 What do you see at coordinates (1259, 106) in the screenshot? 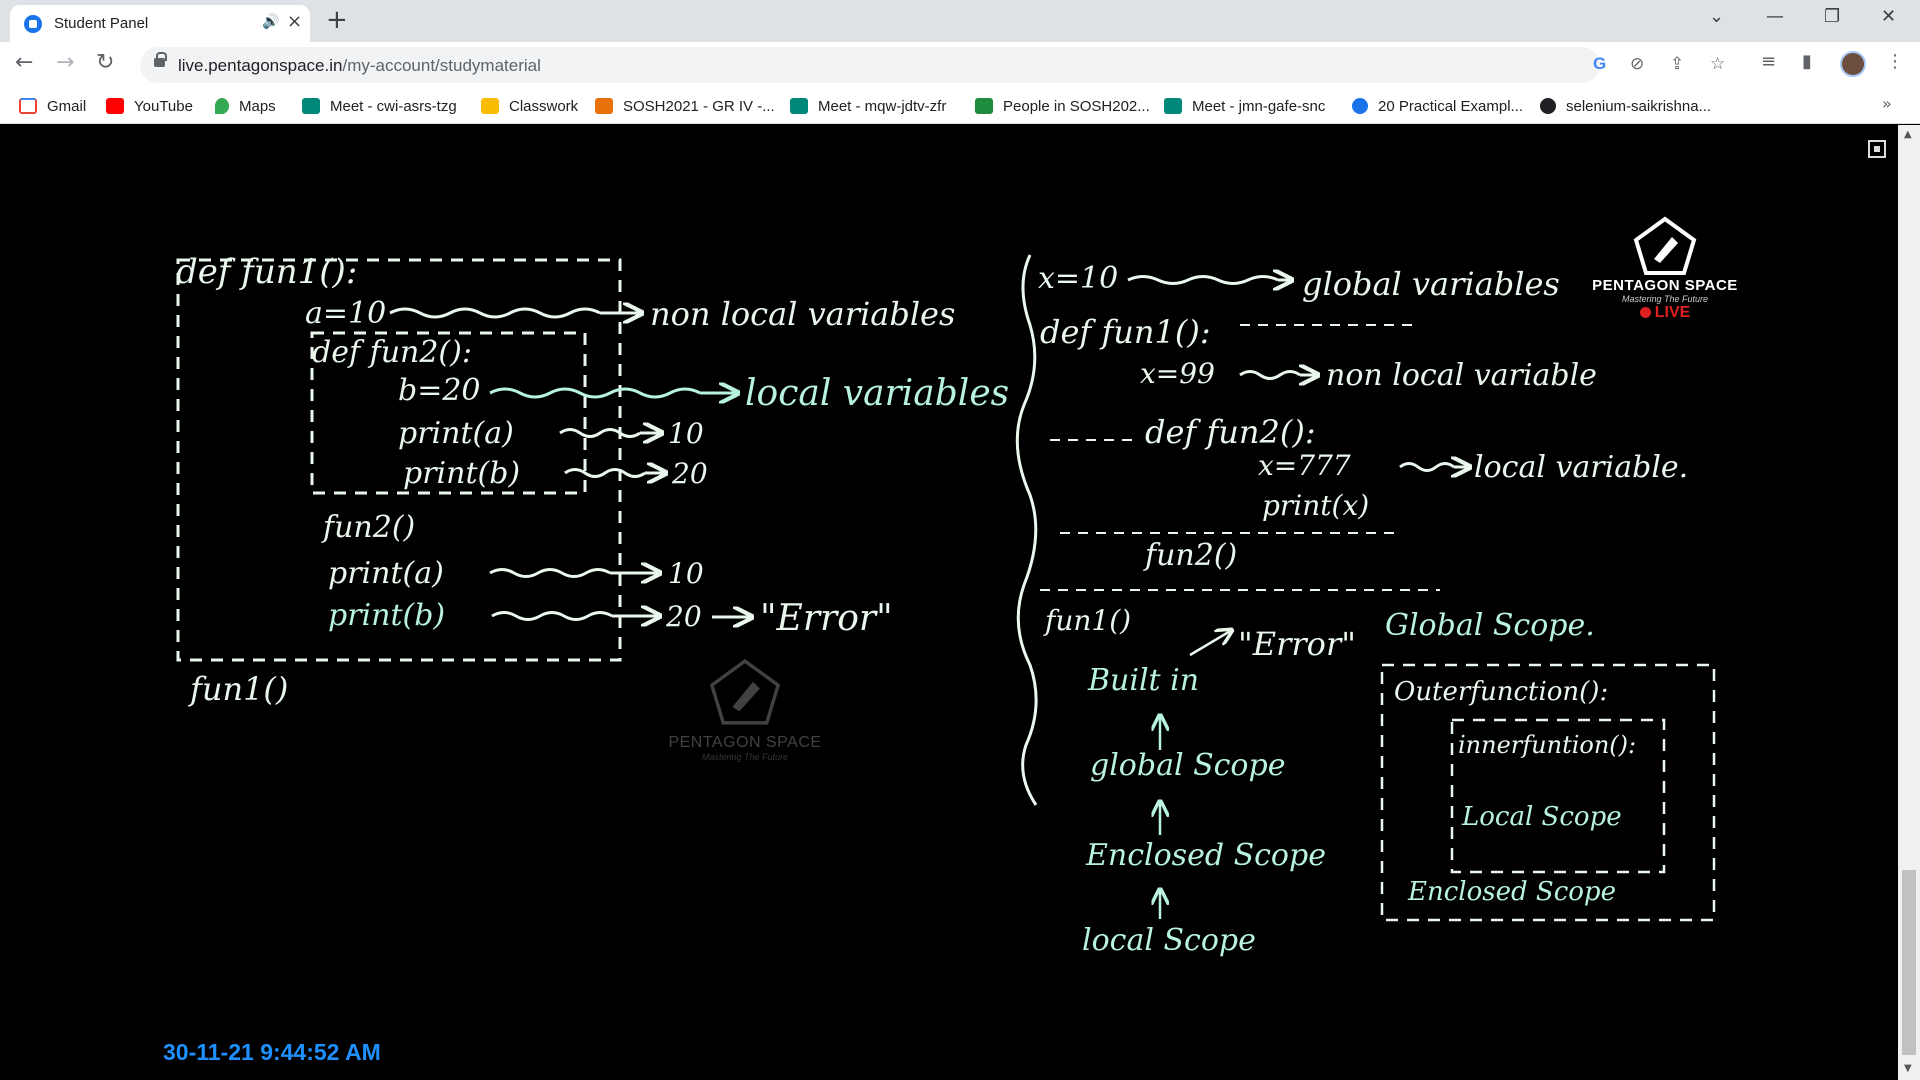
I see `bookmark-label: Meet - jmn-gafe-snc` at bounding box center [1259, 106].